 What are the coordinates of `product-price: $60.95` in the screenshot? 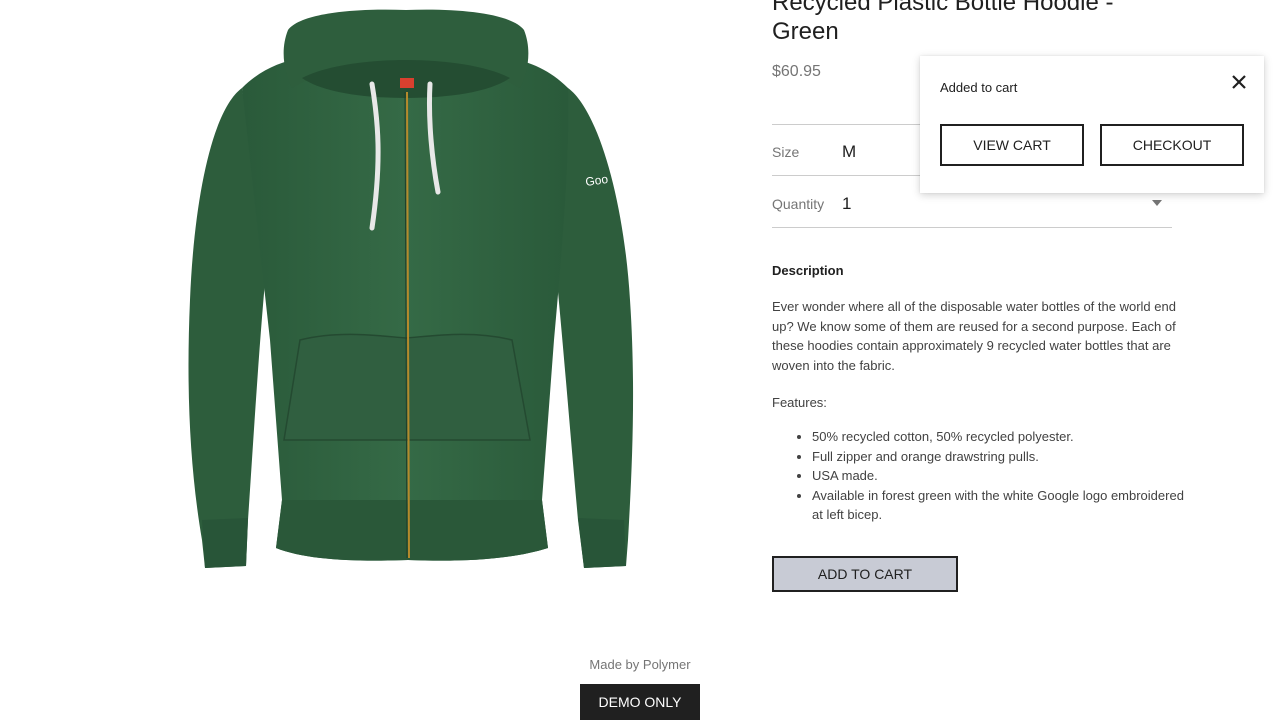 It's located at (796, 71).